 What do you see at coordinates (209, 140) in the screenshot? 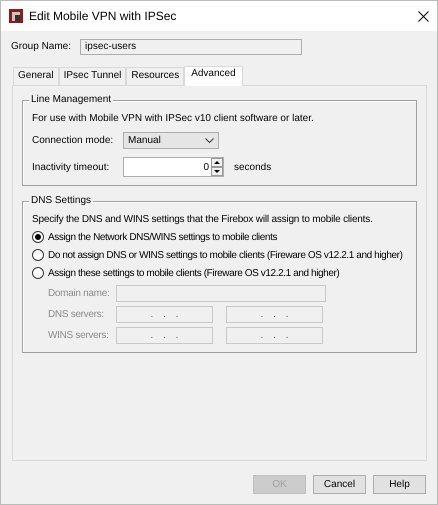
I see `chevron-down-icon` at bounding box center [209, 140].